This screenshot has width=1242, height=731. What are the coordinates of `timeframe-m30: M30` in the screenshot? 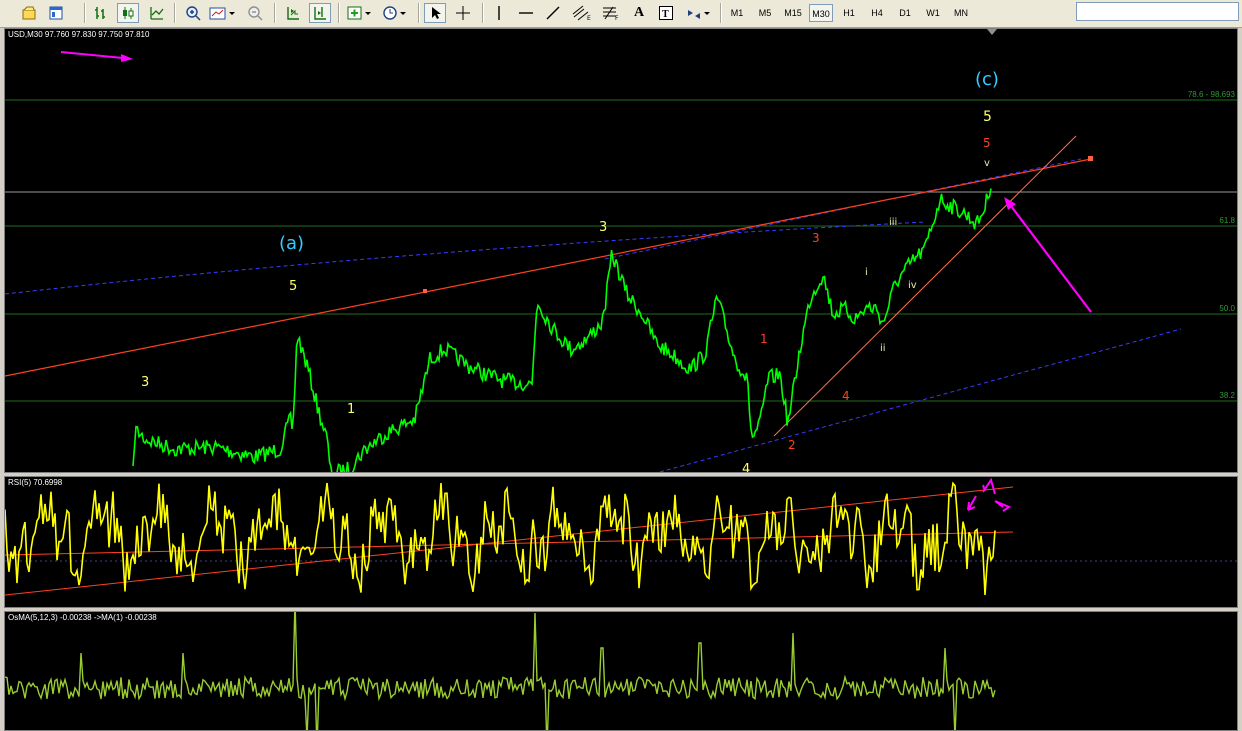 It's located at (821, 13).